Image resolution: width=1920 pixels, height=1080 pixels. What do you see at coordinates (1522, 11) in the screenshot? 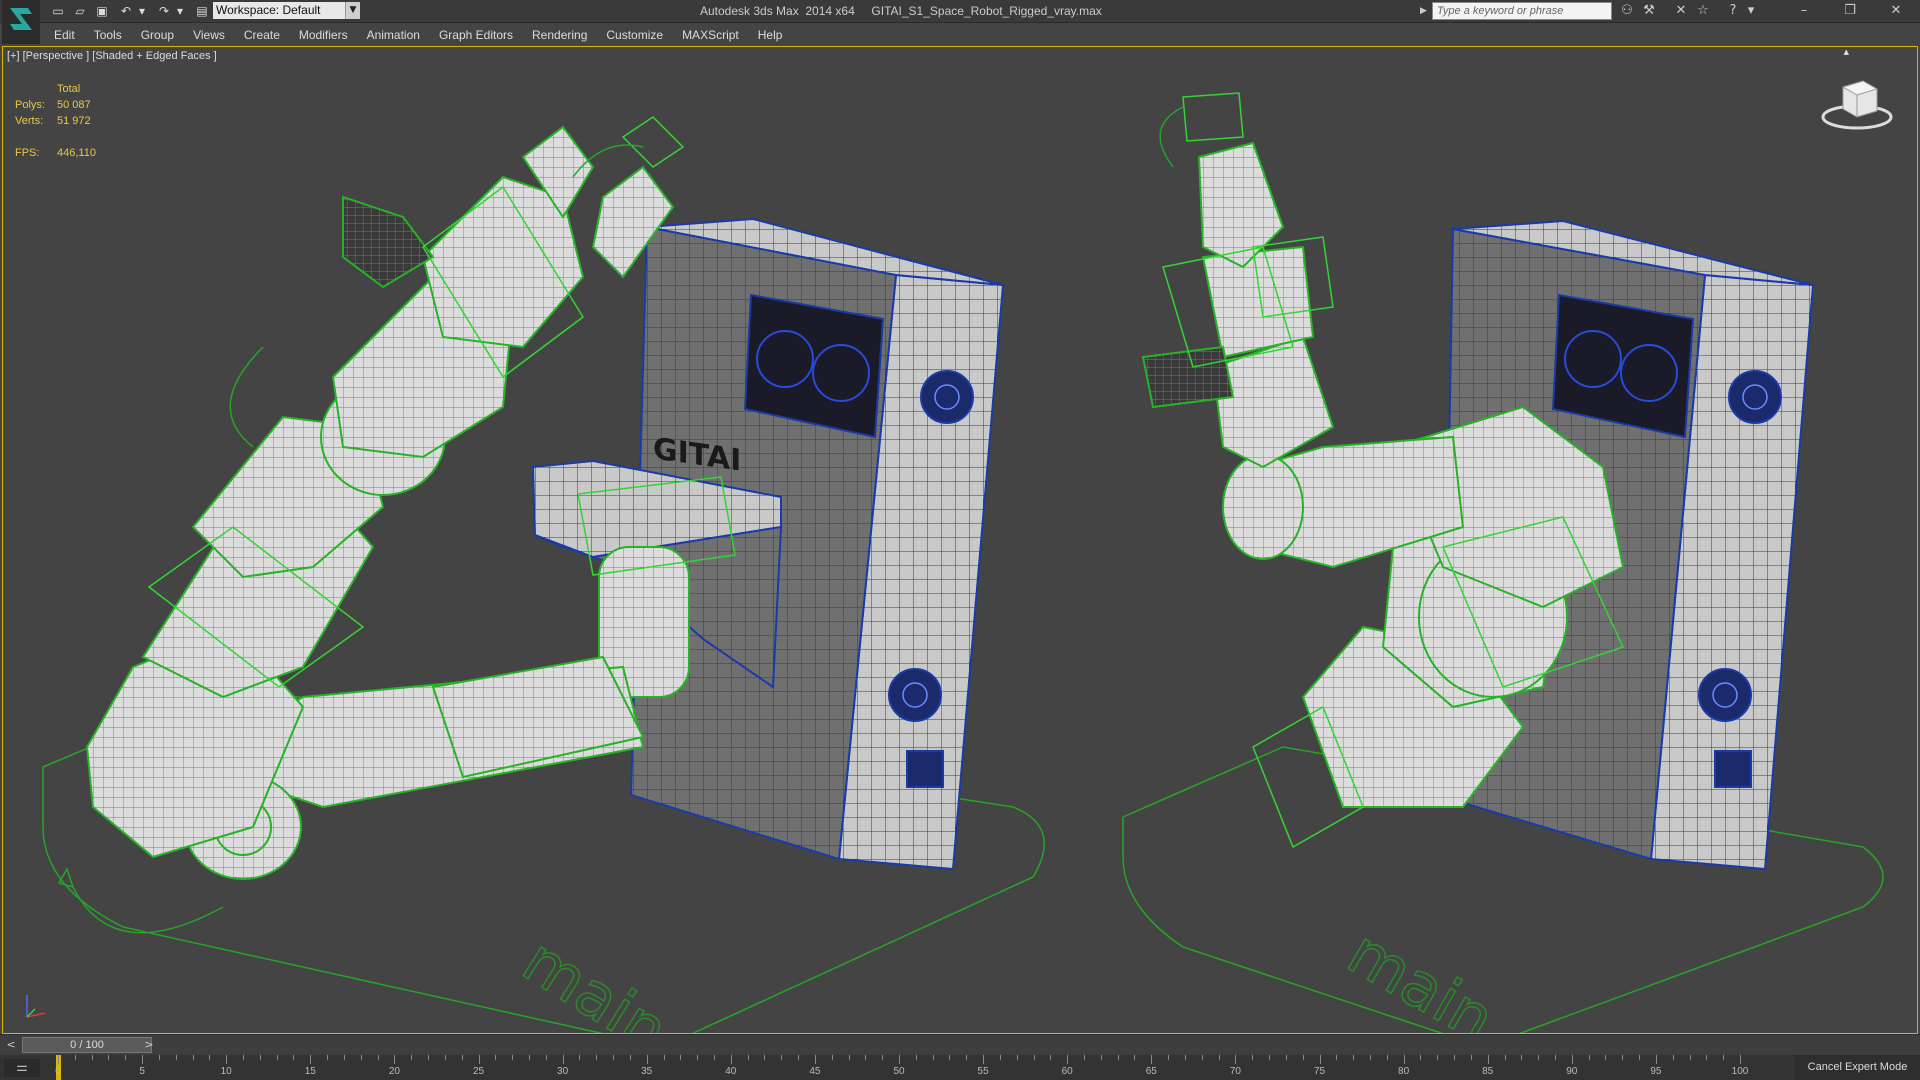
I see `search-input: Type a keyword or phrase` at bounding box center [1522, 11].